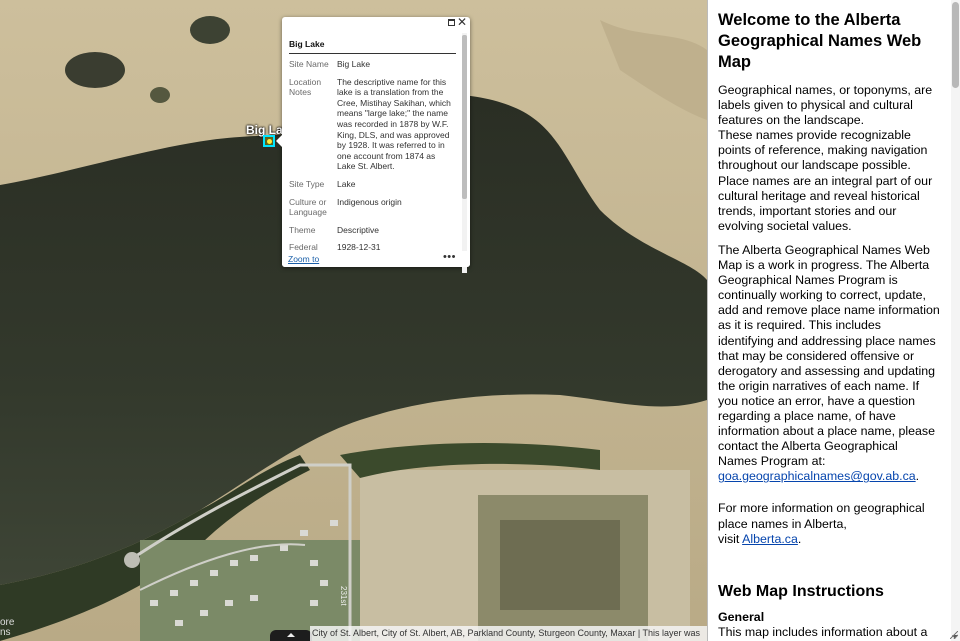 The width and height of the screenshot is (960, 641). What do you see at coordinates (308, 207) in the screenshot?
I see `attribute-key: Culture or Language` at bounding box center [308, 207].